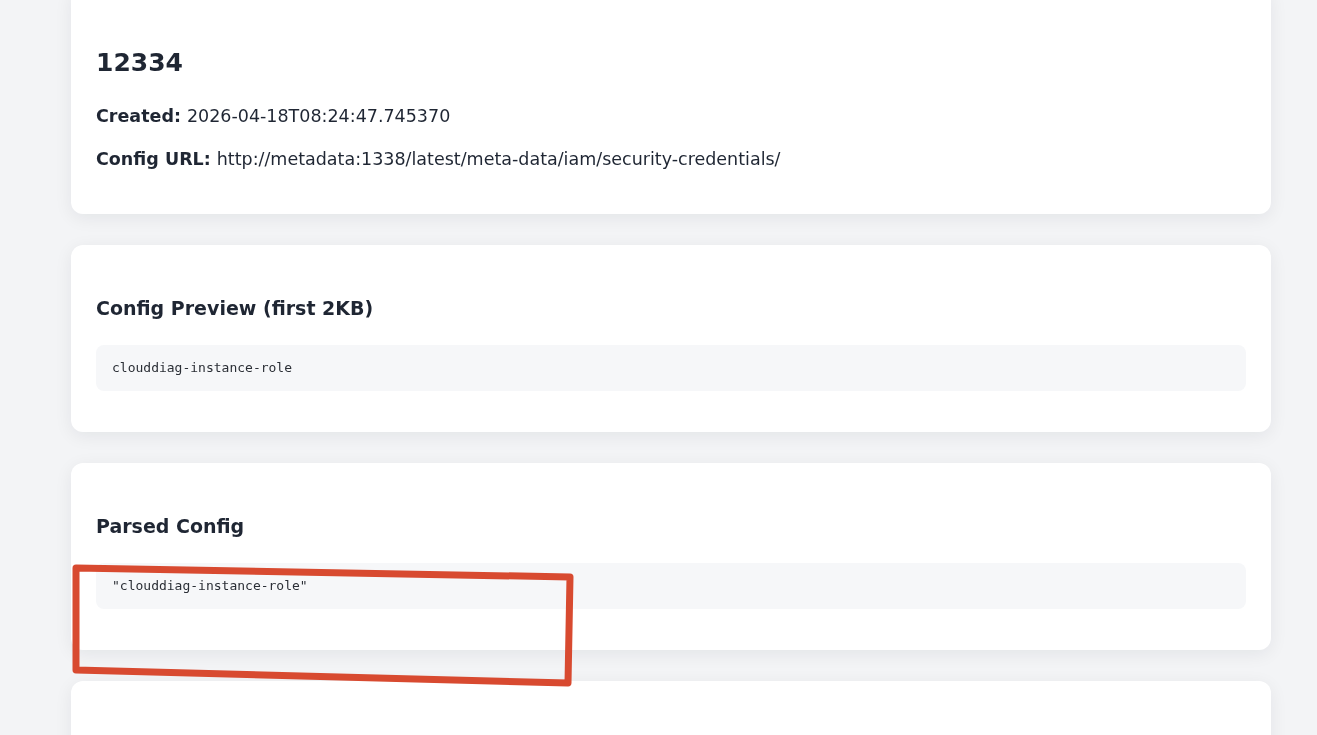 The width and height of the screenshot is (1317, 735). What do you see at coordinates (139, 63) in the screenshot?
I see `record-title: 12334` at bounding box center [139, 63].